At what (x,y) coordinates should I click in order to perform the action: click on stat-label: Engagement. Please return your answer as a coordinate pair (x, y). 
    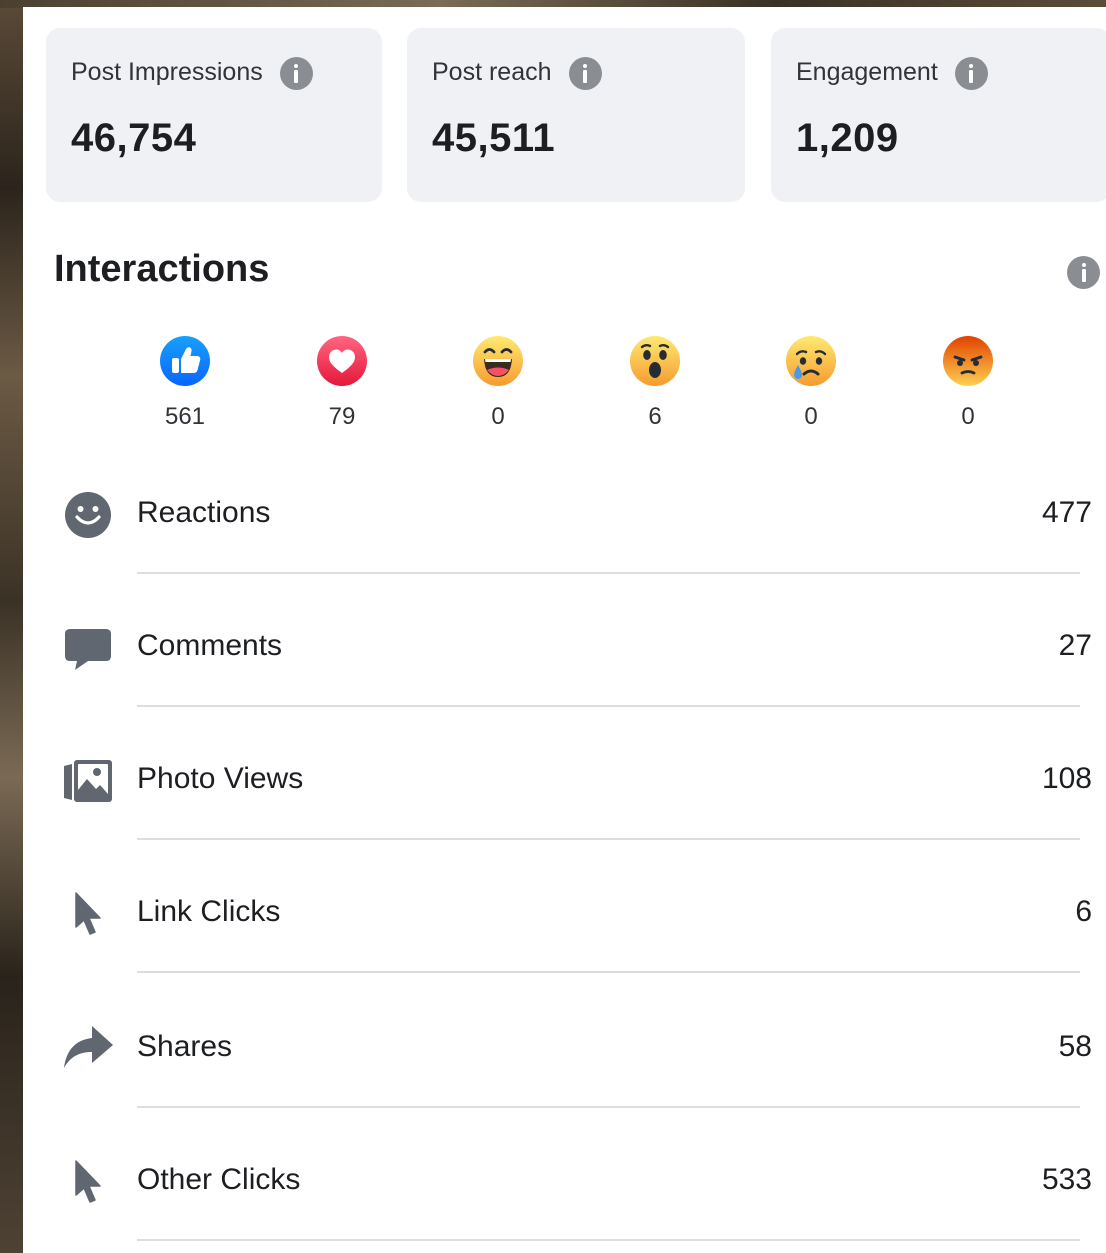
    Looking at the image, I should click on (867, 72).